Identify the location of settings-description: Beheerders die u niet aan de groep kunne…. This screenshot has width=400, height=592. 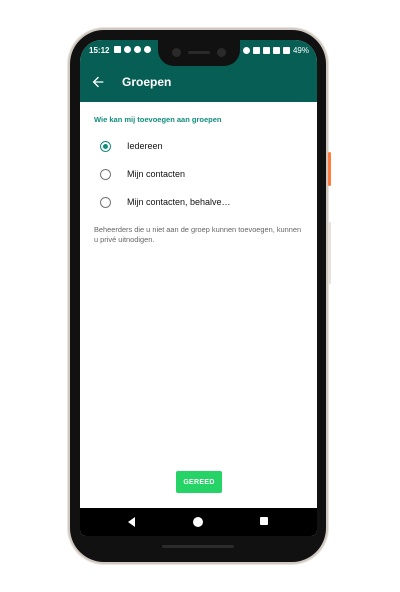
(198, 234).